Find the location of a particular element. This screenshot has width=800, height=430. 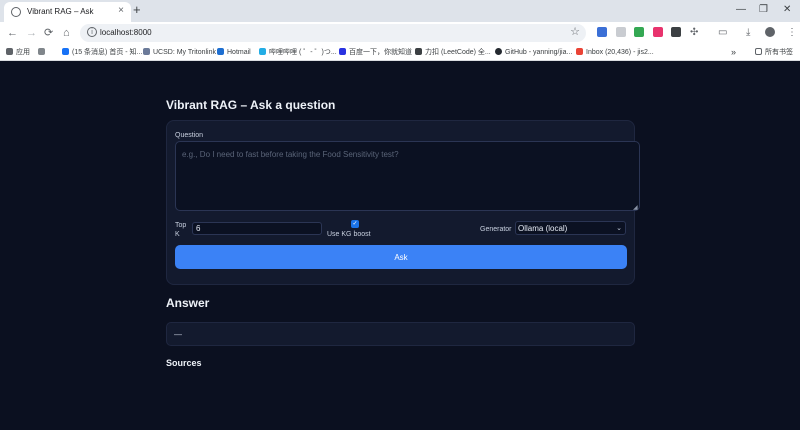

answer-box: — is located at coordinates (400, 334).